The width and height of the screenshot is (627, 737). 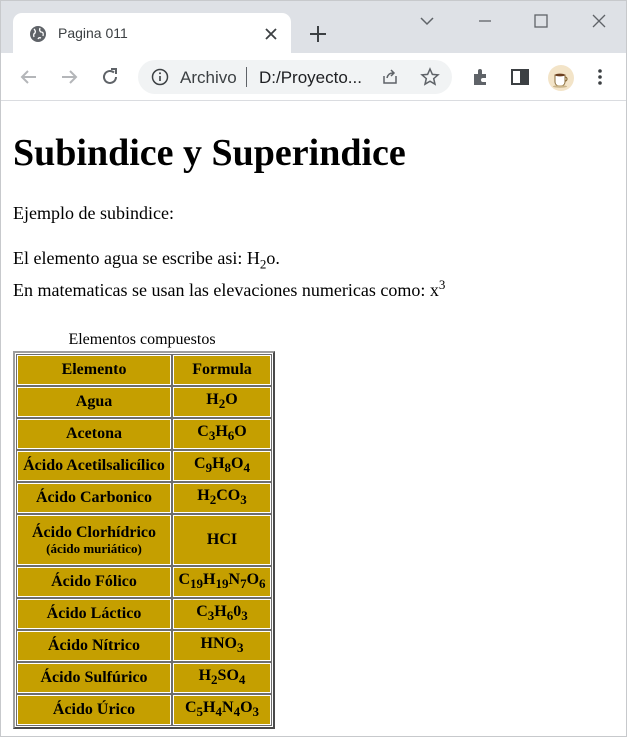 I want to click on formula-cell: HCI, so click(x=222, y=540).